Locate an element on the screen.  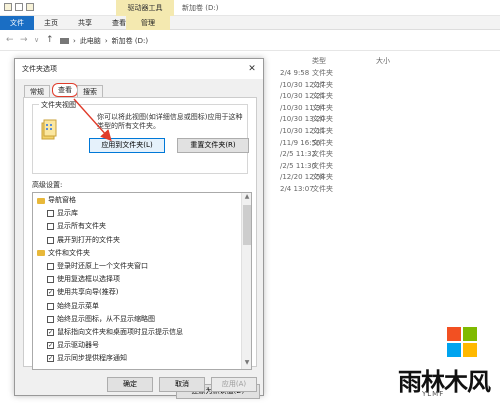
tab-manage: 管理 is located at coordinates (148, 23).